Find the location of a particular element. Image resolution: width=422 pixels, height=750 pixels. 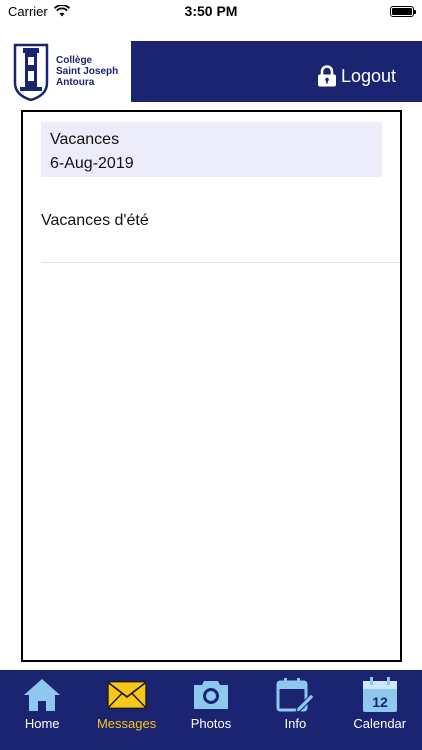

lock-icon is located at coordinates (326, 76).